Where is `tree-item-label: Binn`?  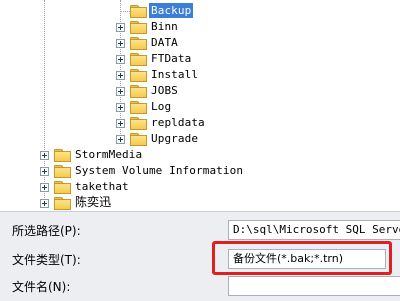
tree-item-label: Binn is located at coordinates (164, 26).